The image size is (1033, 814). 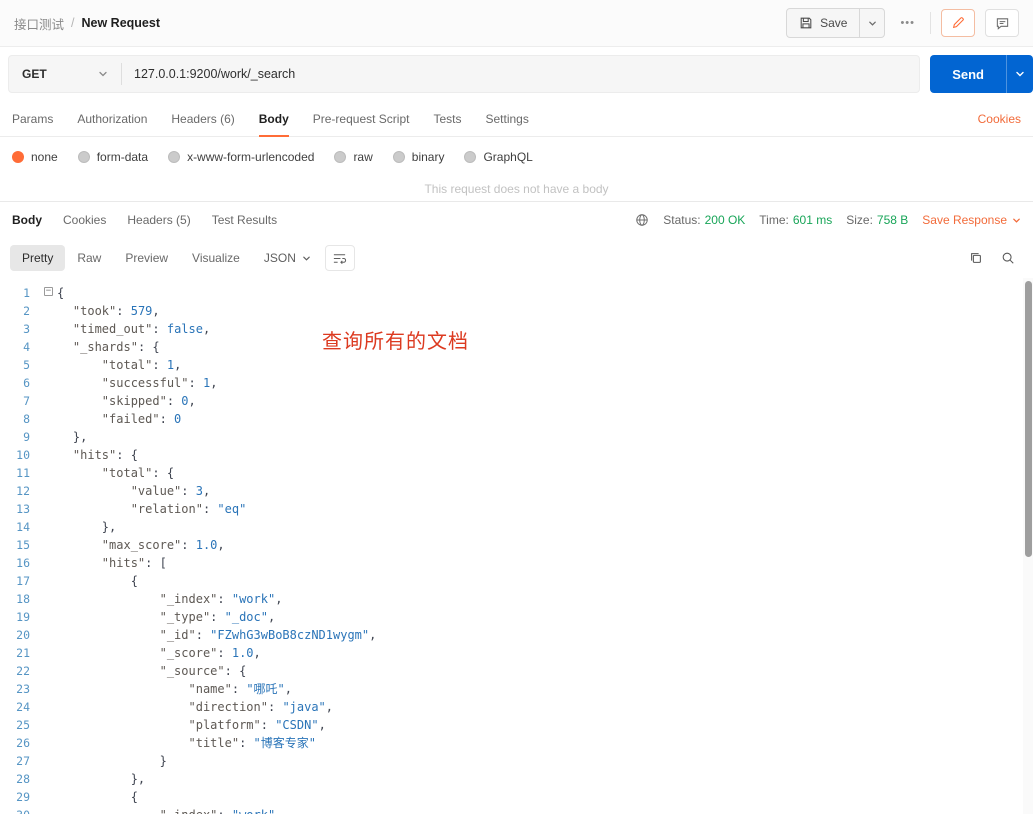 I want to click on view-tab-pretty: Pretty, so click(x=38, y=258).